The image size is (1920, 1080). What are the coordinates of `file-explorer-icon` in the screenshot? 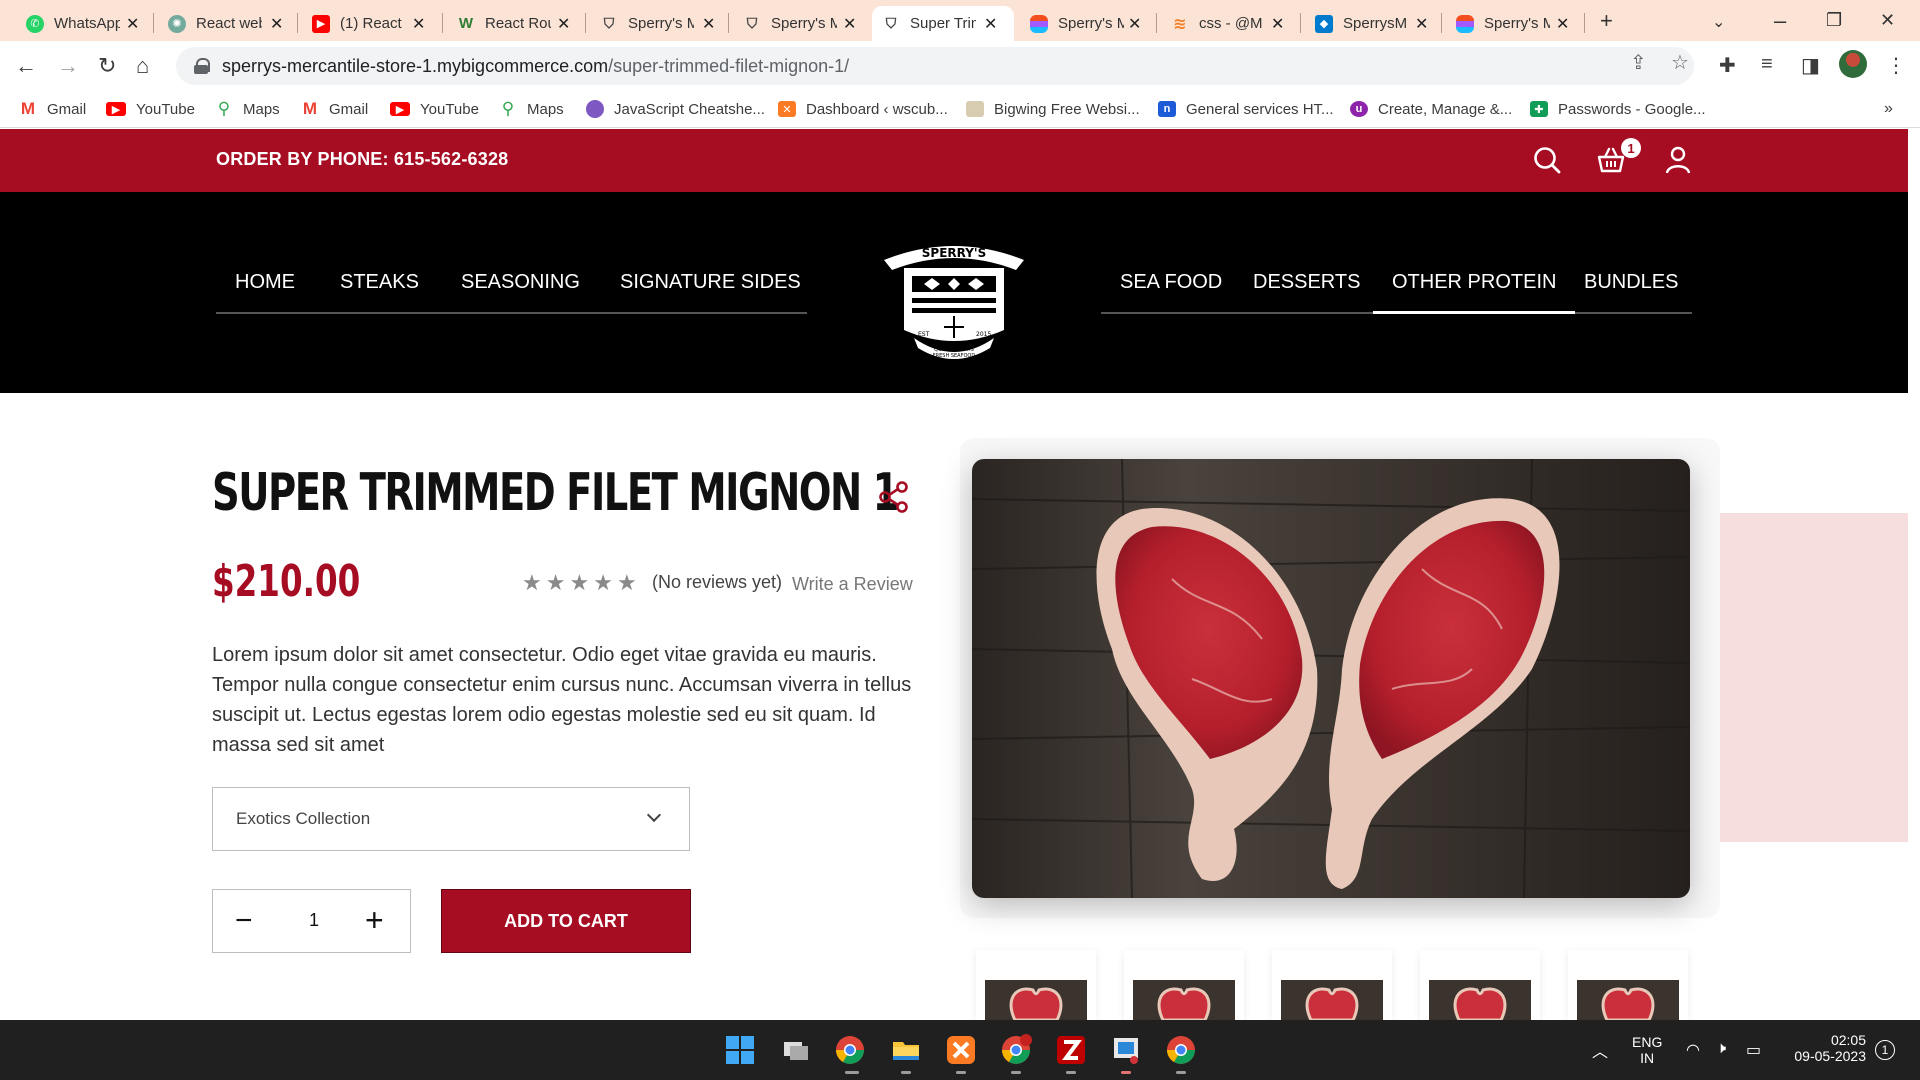 It's located at (906, 1050).